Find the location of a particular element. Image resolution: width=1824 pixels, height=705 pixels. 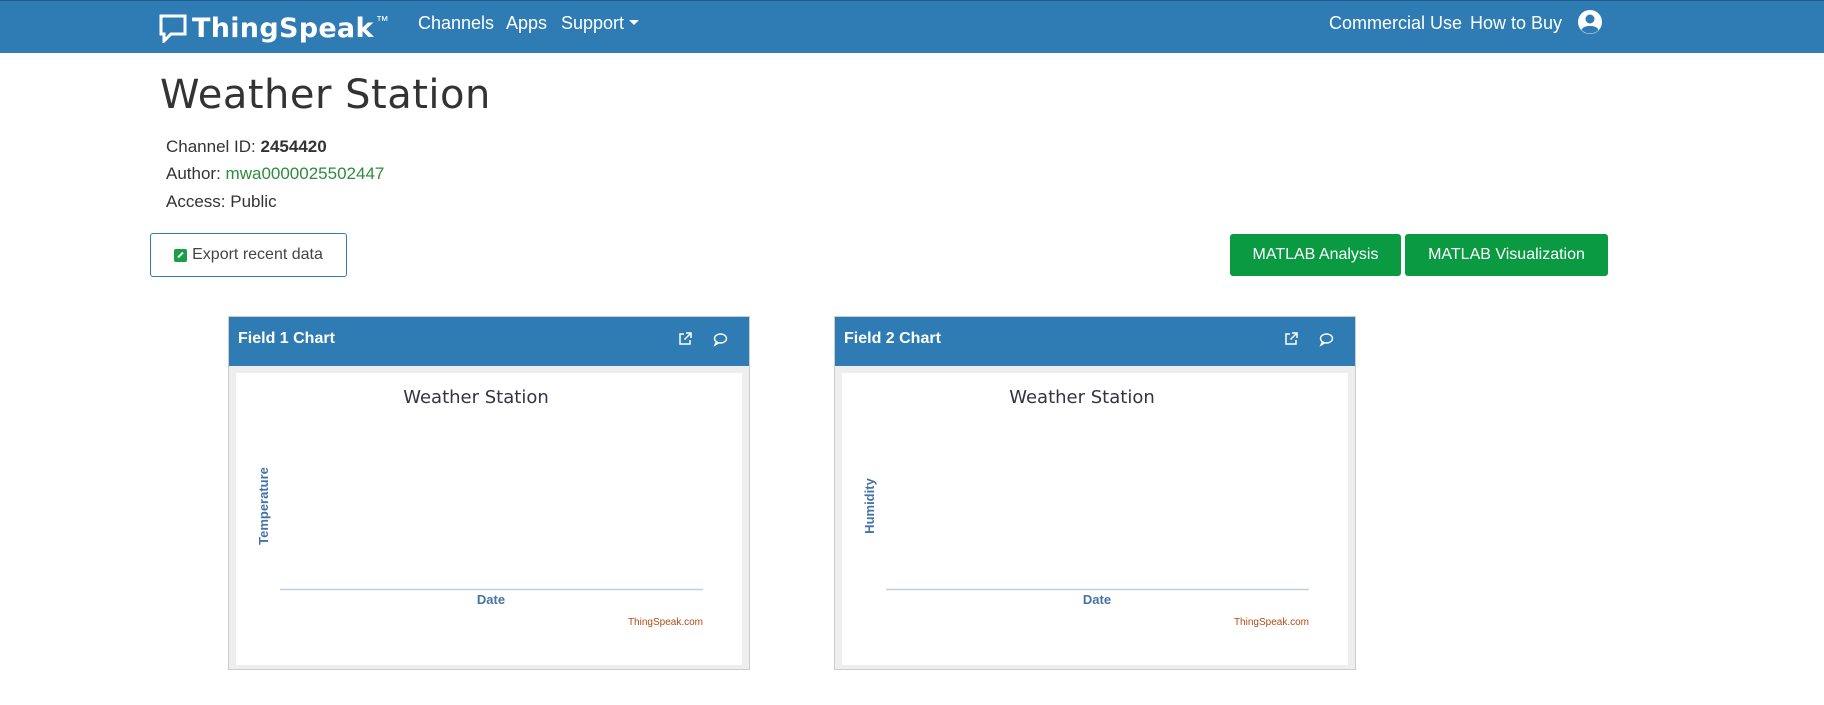

export-icon is located at coordinates (181, 255).